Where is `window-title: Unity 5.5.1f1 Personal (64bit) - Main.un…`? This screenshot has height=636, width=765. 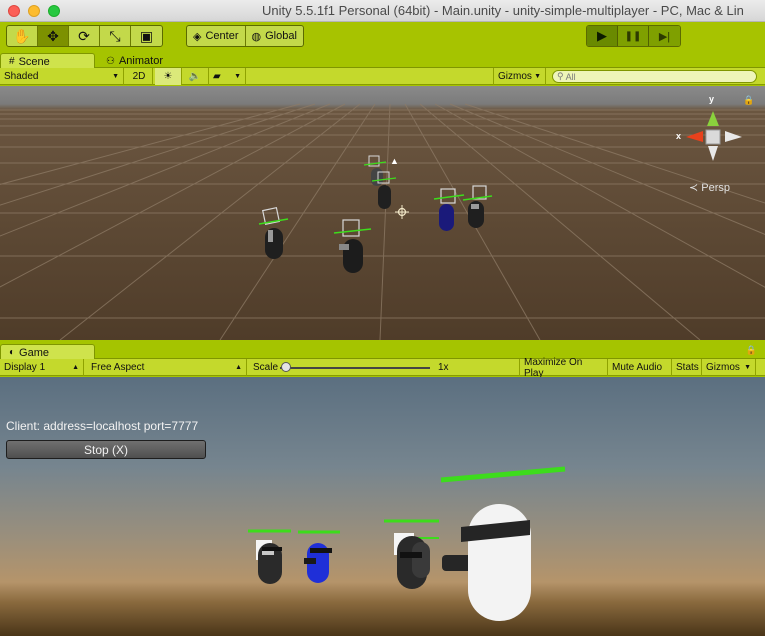
window-title: Unity 5.5.1f1 Personal (64bit) - Main.un… is located at coordinates (503, 10).